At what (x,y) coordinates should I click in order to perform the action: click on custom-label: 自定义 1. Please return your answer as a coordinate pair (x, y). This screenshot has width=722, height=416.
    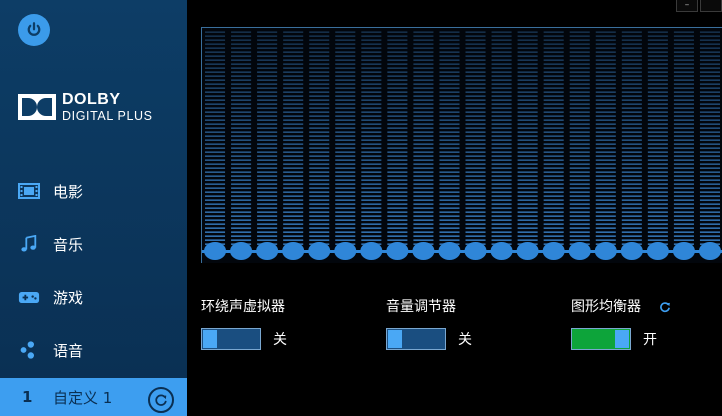
    Looking at the image, I should click on (83, 397).